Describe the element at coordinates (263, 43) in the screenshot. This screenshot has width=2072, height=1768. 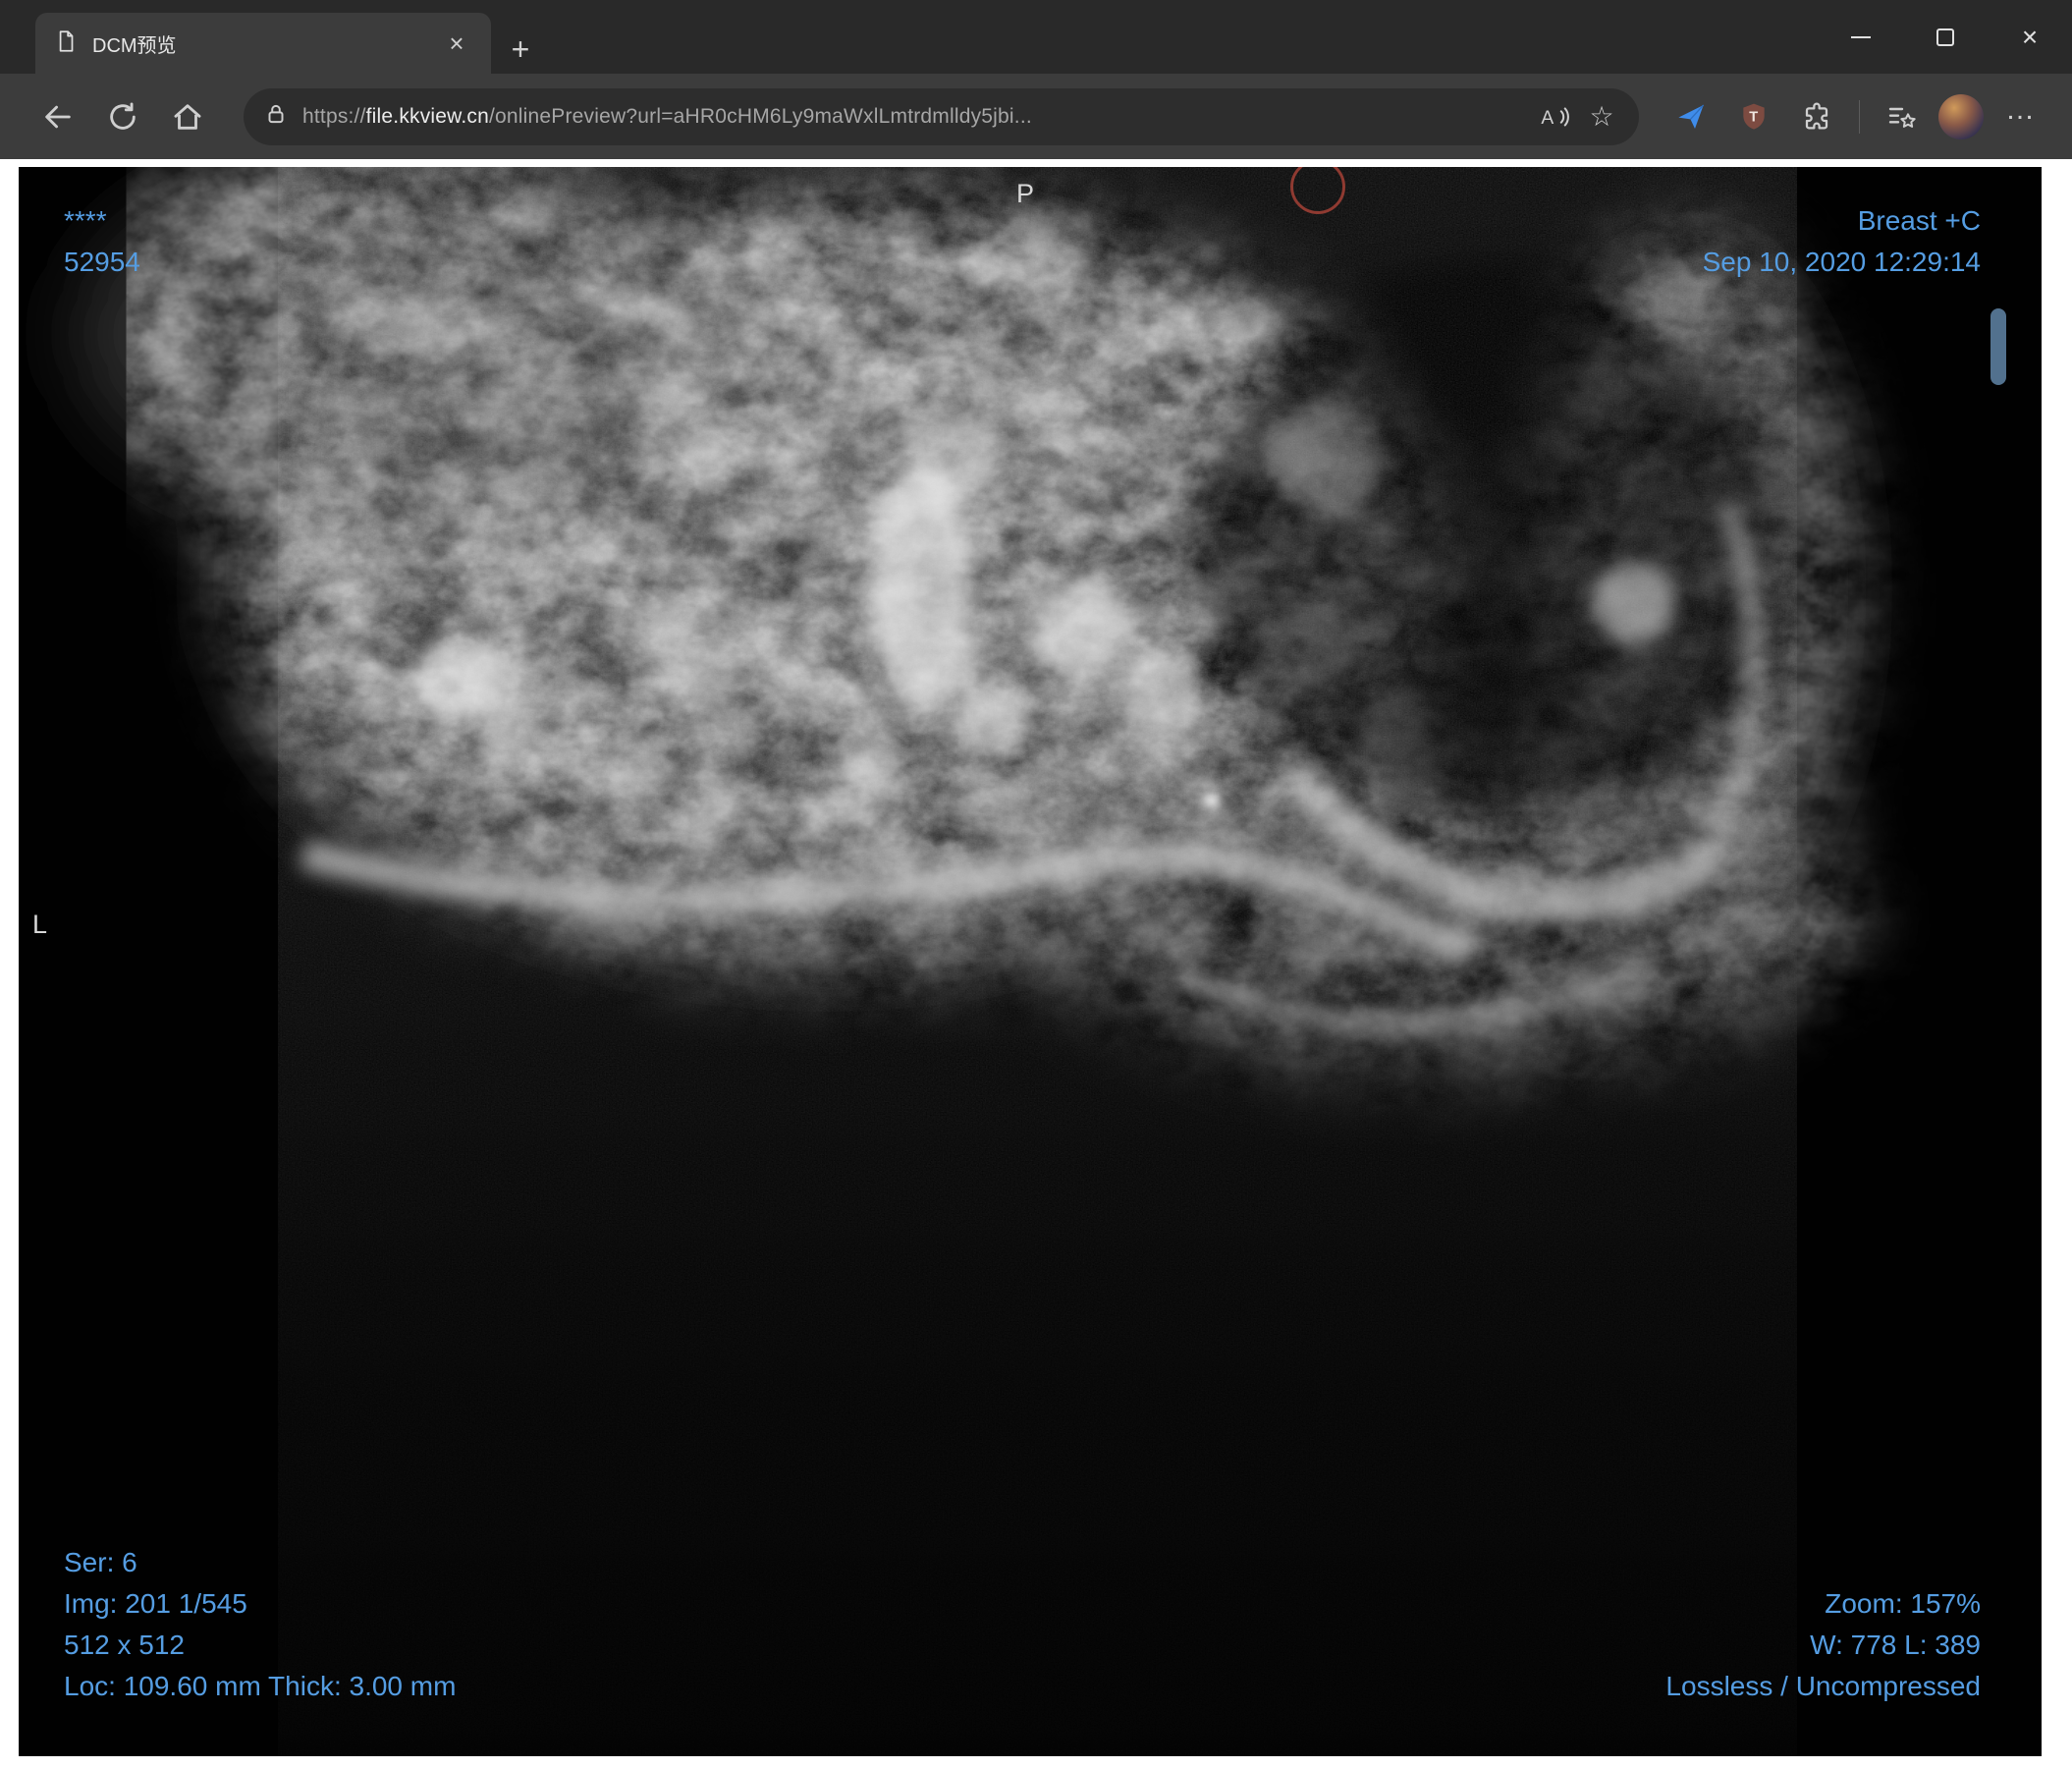
I see `tab-dcm-preview: DCM预览 ×` at that location.